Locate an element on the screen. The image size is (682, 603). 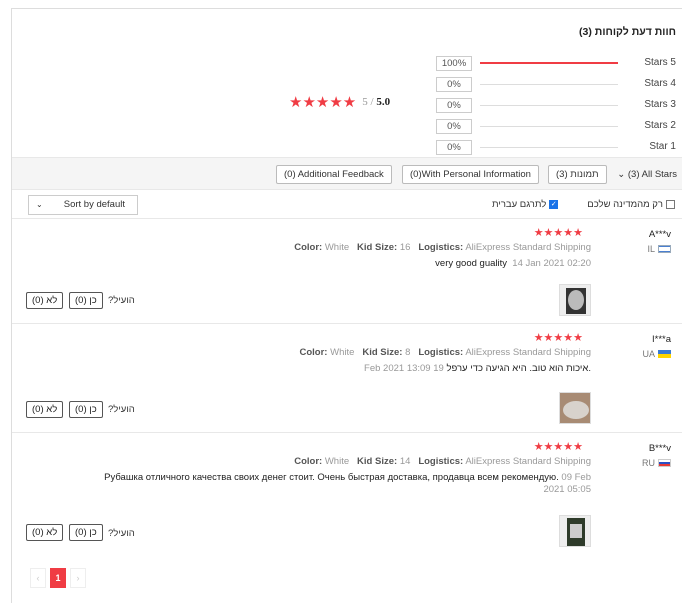
reviewer-name: B***v is located at coordinates (659, 448).